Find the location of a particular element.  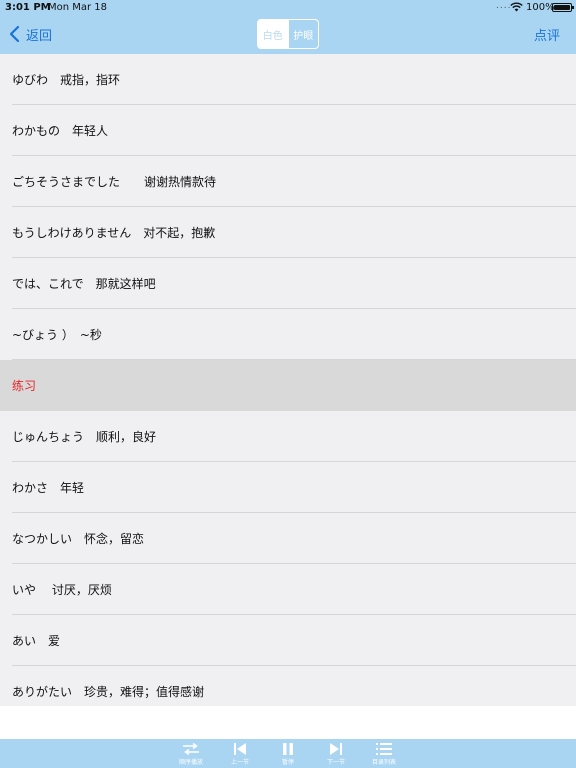

list-item-text: ありがたい 珍贵，难得；值得感谢 is located at coordinates (108, 692).